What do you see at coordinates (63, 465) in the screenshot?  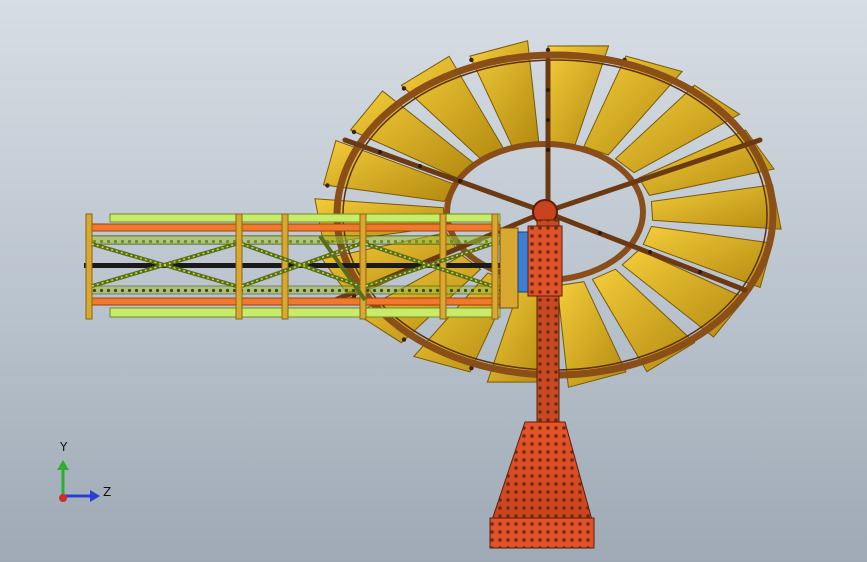 I see `y-axis-arrow` at bounding box center [63, 465].